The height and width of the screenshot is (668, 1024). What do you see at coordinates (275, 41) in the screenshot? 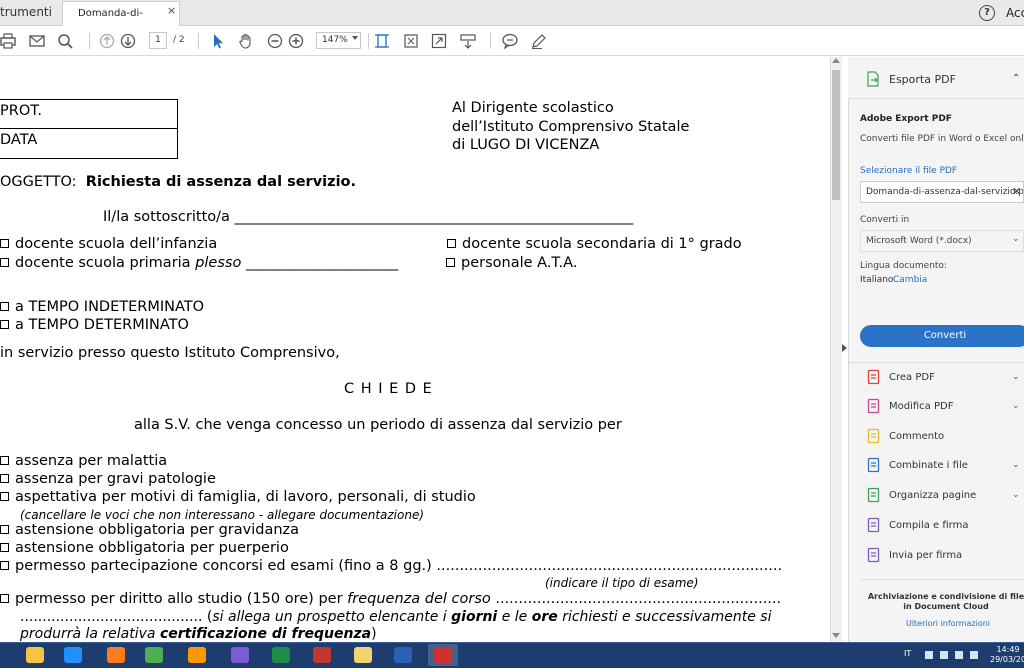
I see `zoom-out-icon` at bounding box center [275, 41].